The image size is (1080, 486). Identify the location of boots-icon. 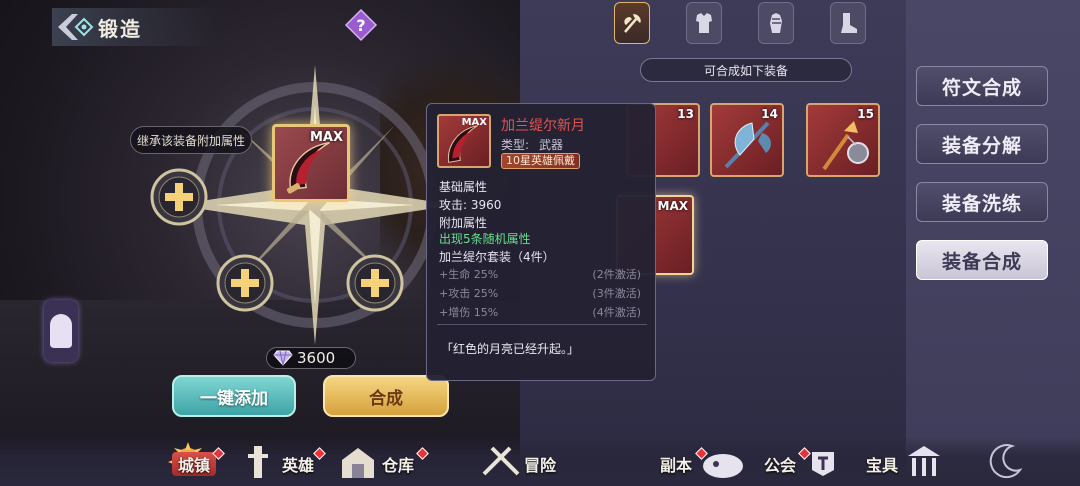
(849, 23).